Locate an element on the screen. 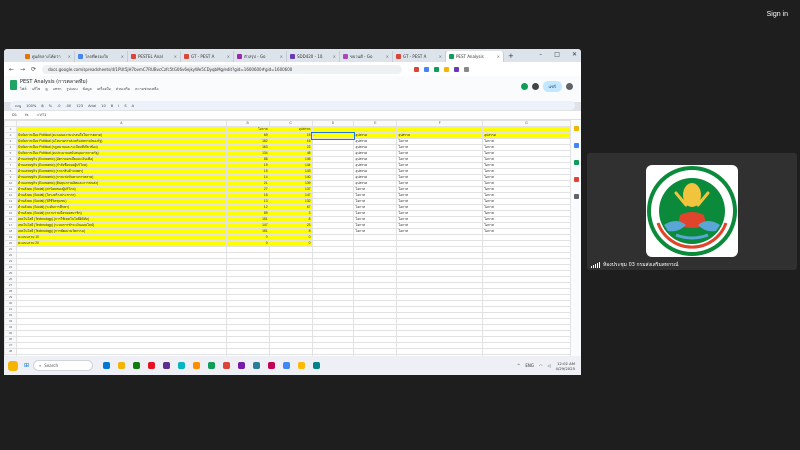 This screenshot has height=450, width=800. forward-icon: → is located at coordinates (22, 69).